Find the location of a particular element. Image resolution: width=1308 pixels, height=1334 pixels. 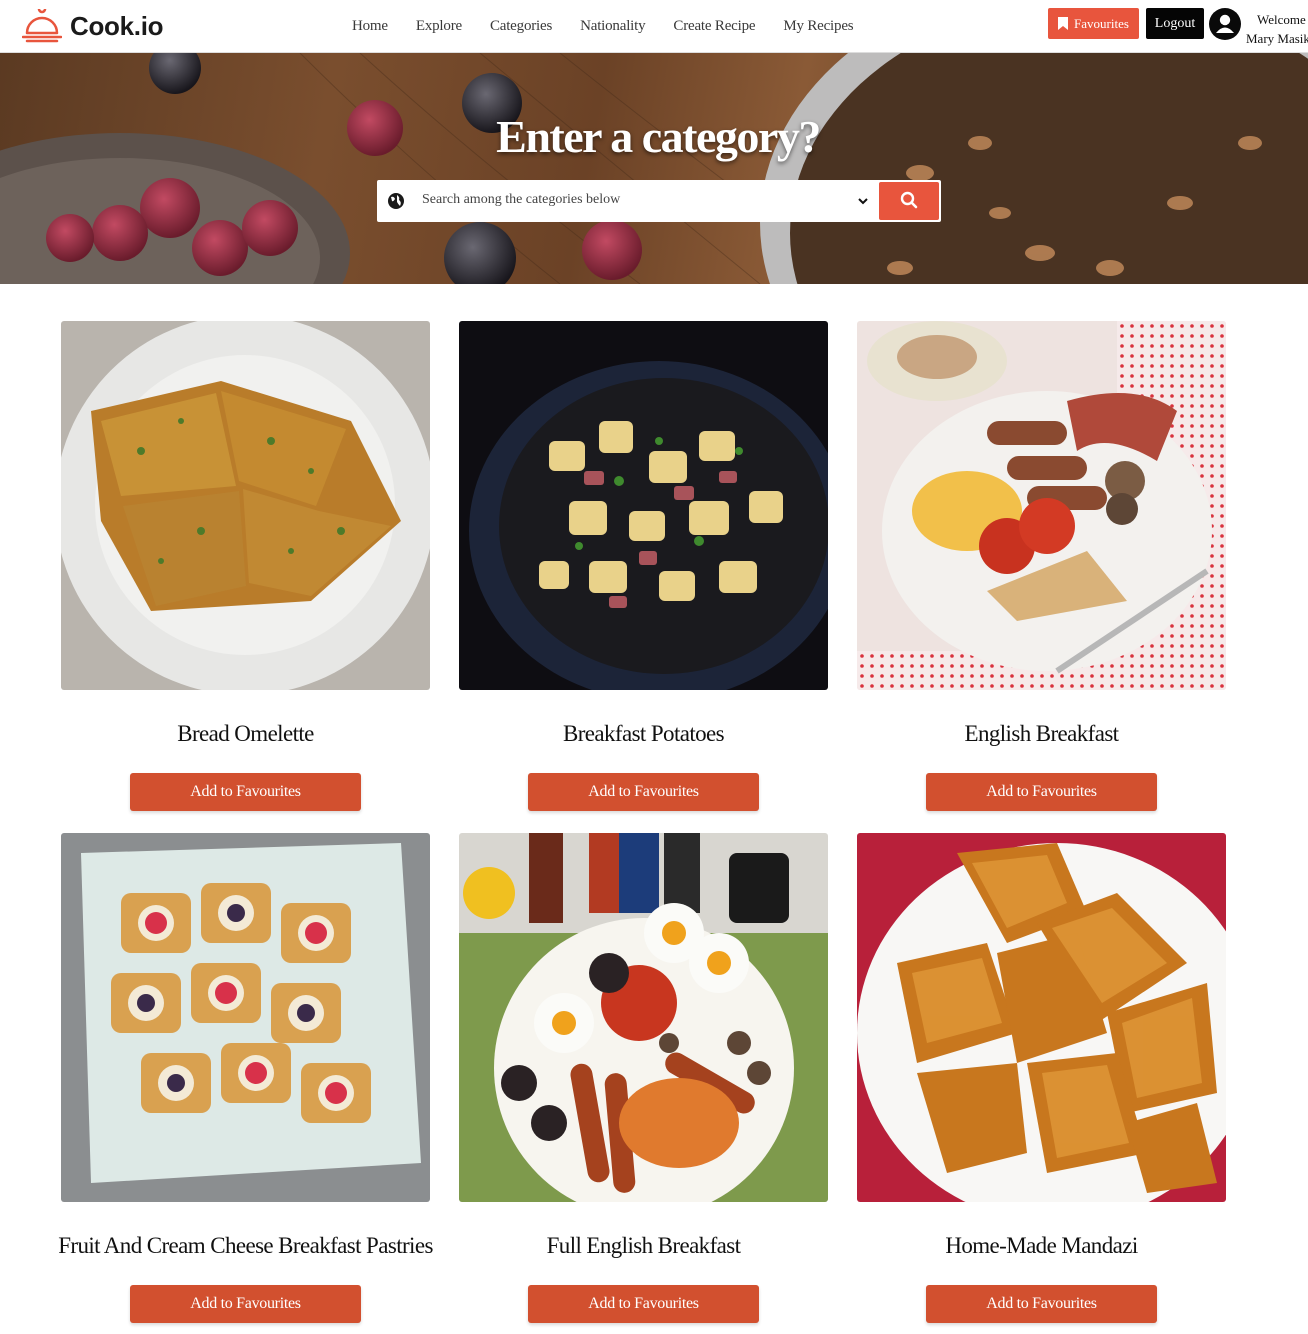

nav-home: Home is located at coordinates (370, 26).